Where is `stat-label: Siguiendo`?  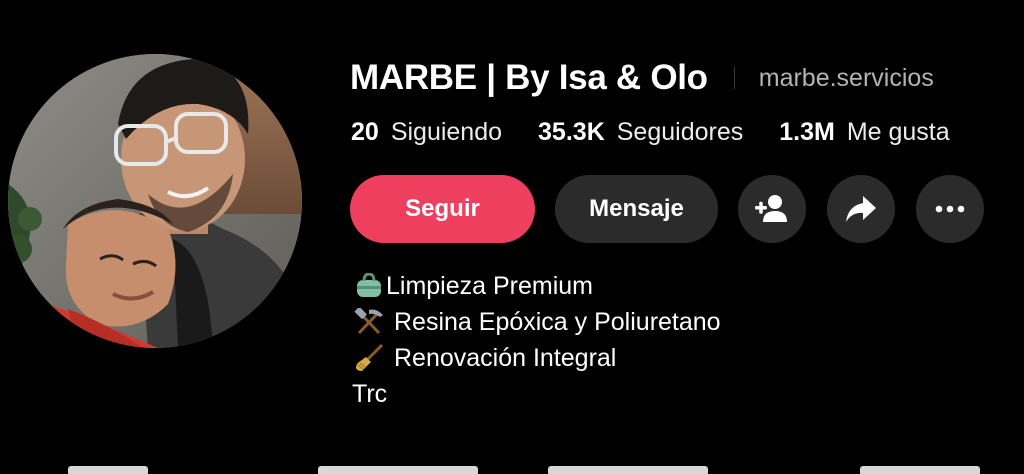
stat-label: Siguiendo is located at coordinates (446, 132).